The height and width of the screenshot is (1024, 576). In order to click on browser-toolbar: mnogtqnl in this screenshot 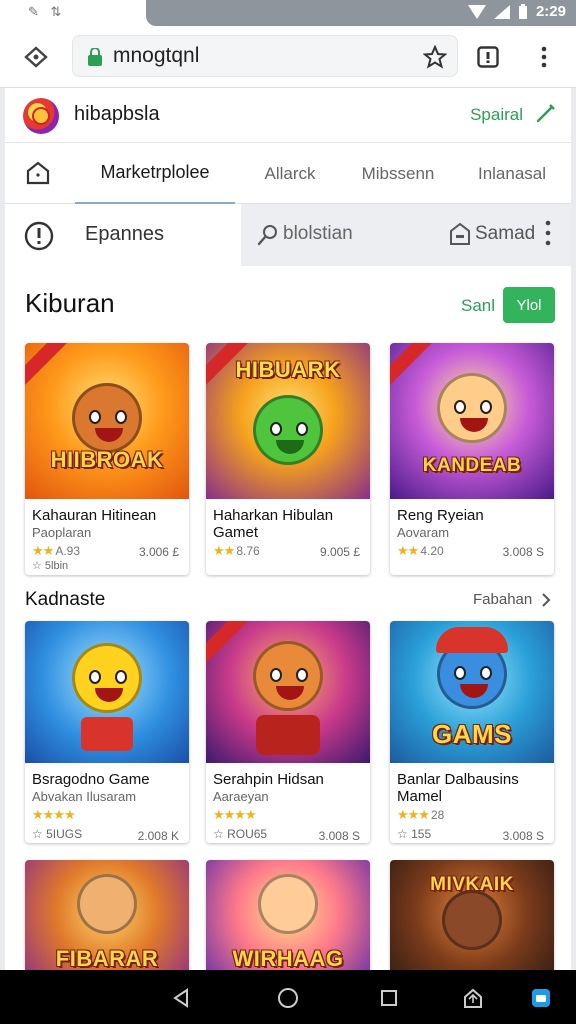, I will do `click(288, 57)`.